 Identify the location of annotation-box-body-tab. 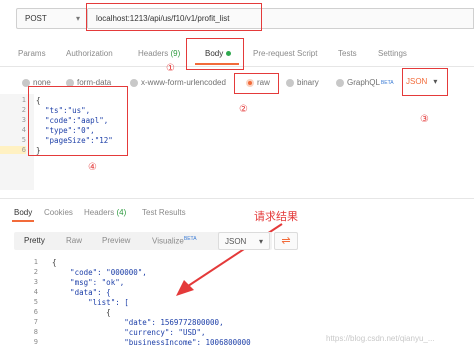
(215, 54).